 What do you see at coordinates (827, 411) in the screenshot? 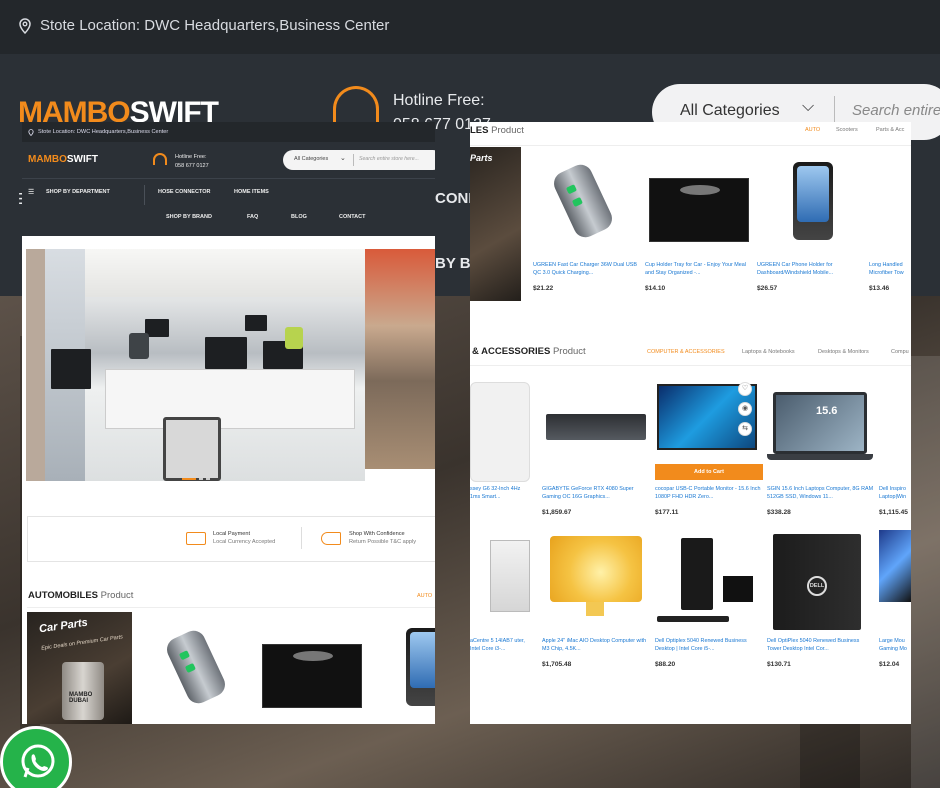
I see `laptop-screen-label: 15.6` at bounding box center [827, 411].